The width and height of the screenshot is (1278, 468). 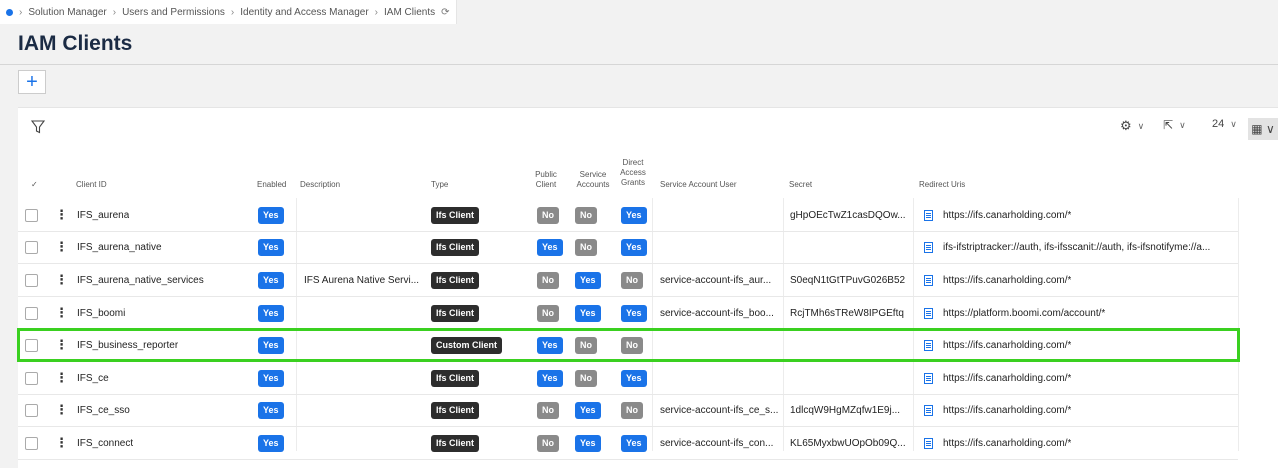 What do you see at coordinates (320, 185) in the screenshot?
I see `col-description: Description` at bounding box center [320, 185].